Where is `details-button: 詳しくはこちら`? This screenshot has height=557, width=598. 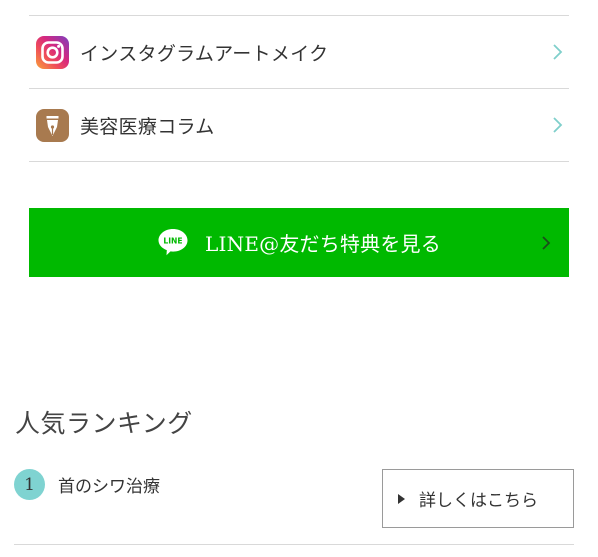
details-button: 詳しくはこちら is located at coordinates (478, 498).